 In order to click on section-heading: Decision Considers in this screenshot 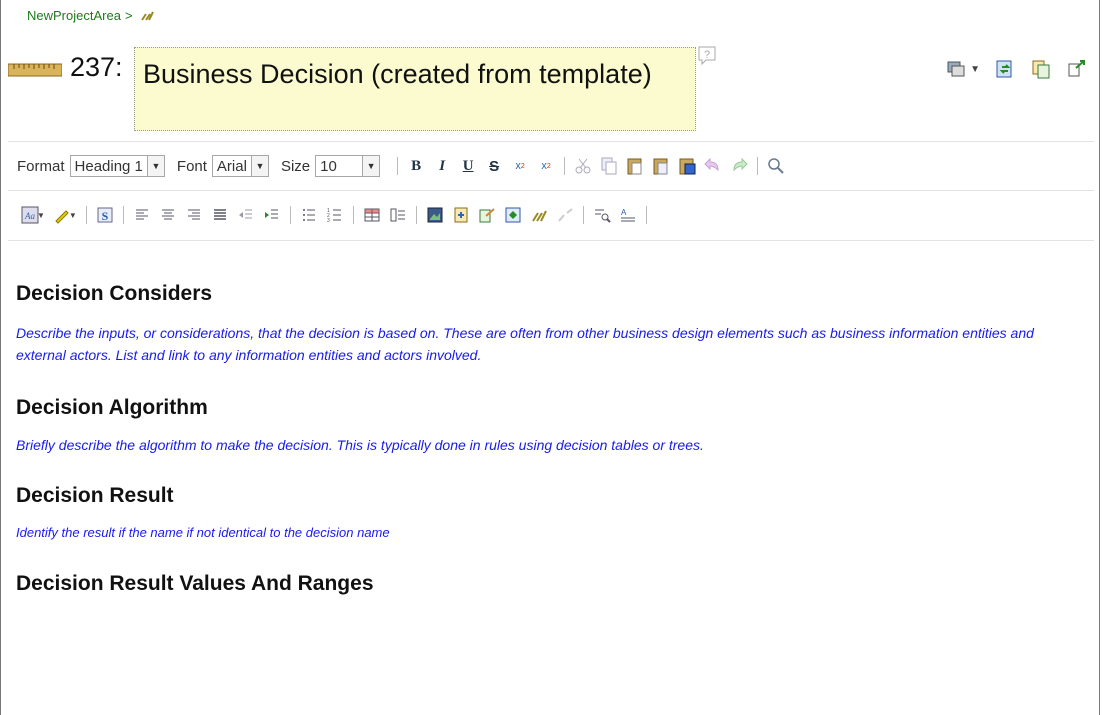, I will do `click(114, 293)`.